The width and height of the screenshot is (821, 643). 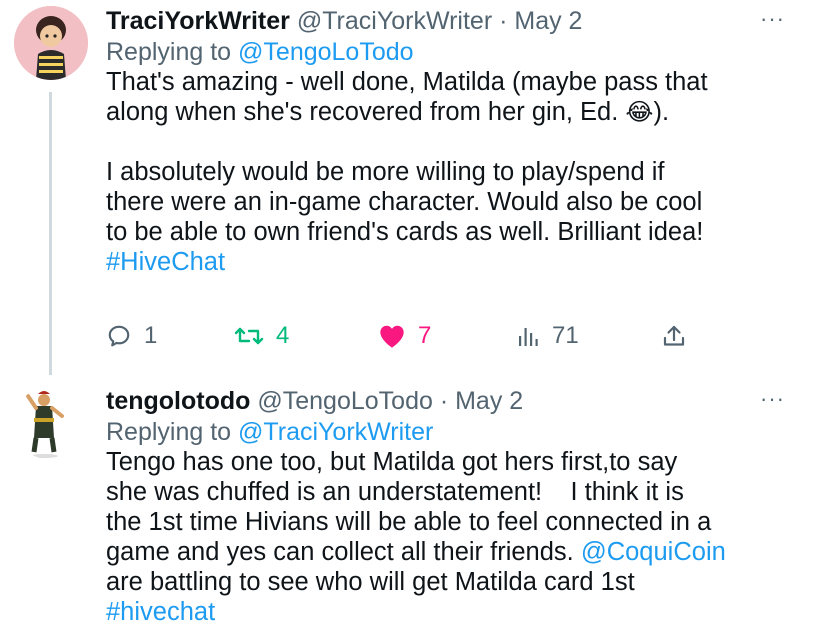 I want to click on thread-connector-line, so click(x=50, y=233).